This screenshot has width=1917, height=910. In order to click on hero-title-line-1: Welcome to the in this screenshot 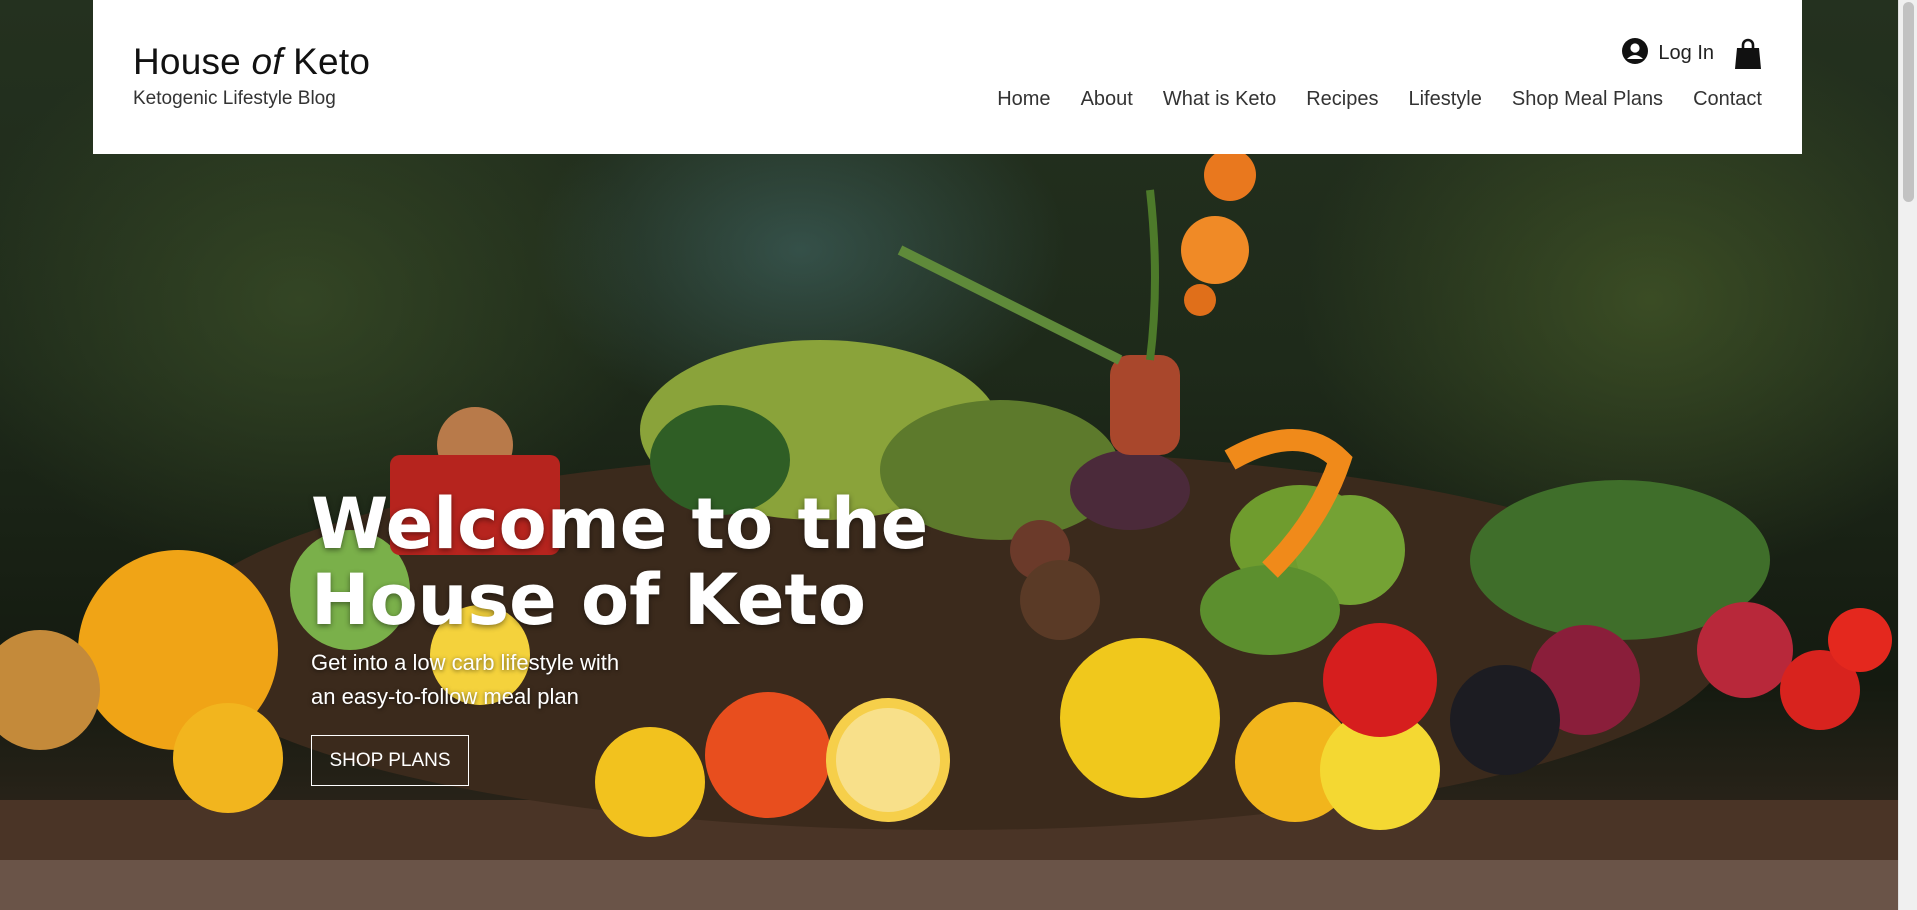, I will do `click(620, 524)`.